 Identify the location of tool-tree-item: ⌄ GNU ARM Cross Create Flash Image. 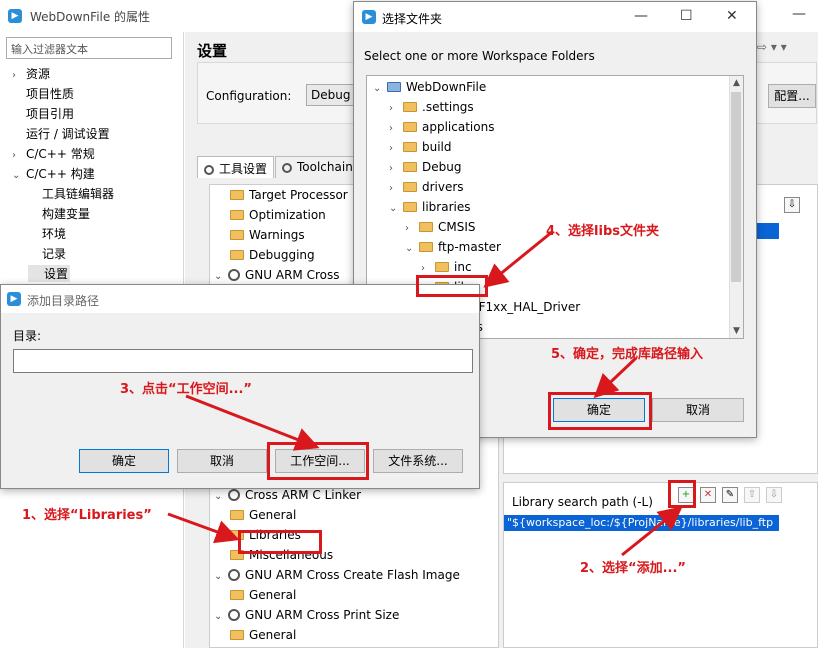
(337, 575).